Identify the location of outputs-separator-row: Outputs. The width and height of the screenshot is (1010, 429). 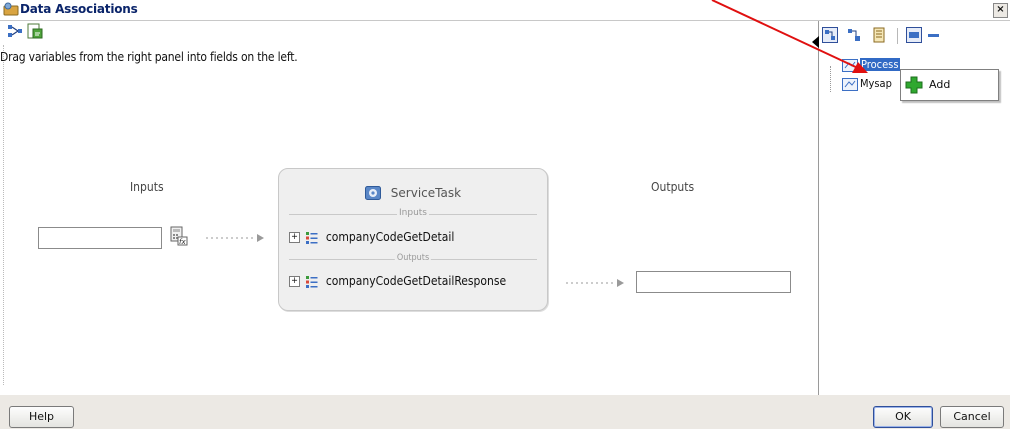
(413, 262).